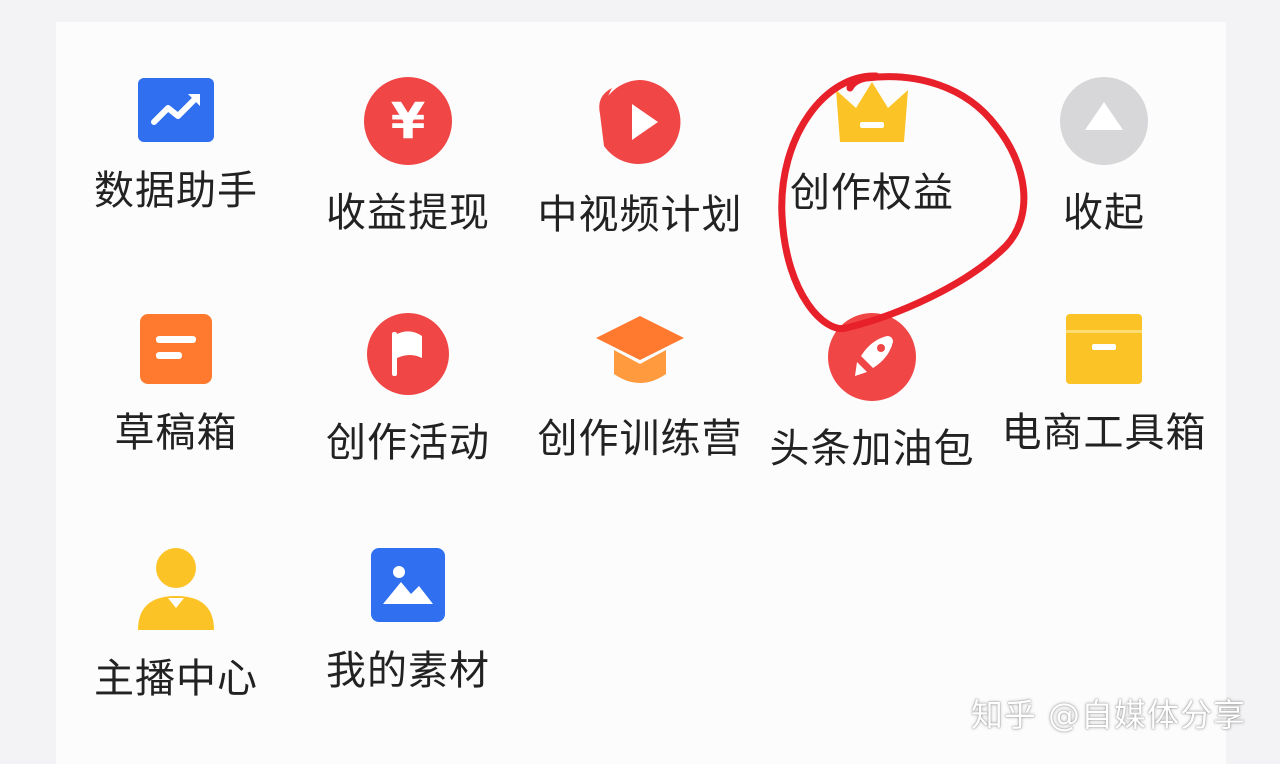 The height and width of the screenshot is (764, 1280). What do you see at coordinates (1104, 349) in the screenshot?
I see `toolbox-icon` at bounding box center [1104, 349].